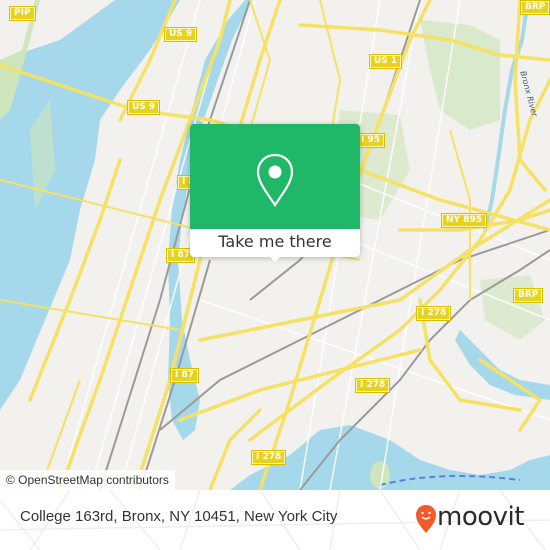 The width and height of the screenshot is (550, 550). Describe the element at coordinates (371, 140) in the screenshot. I see `road-shield-i95: I 95` at that location.